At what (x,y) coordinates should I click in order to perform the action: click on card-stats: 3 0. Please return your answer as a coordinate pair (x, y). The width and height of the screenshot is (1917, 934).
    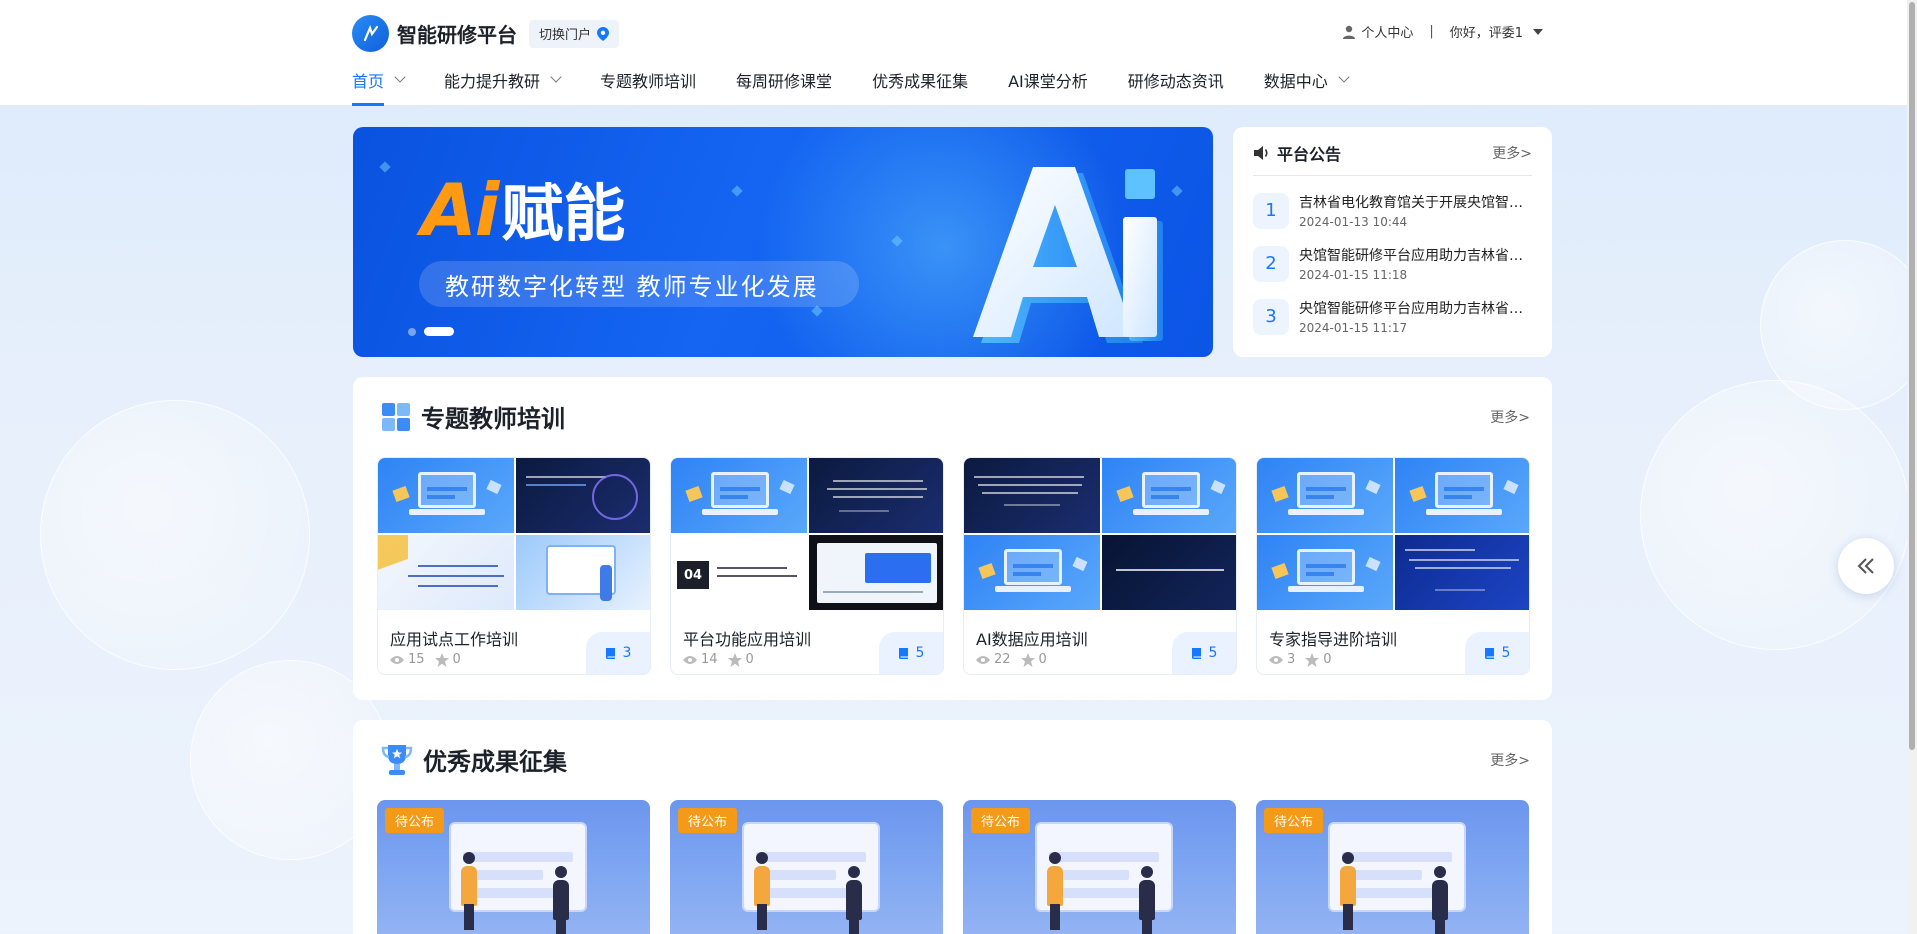
    Looking at the image, I should click on (1305, 659).